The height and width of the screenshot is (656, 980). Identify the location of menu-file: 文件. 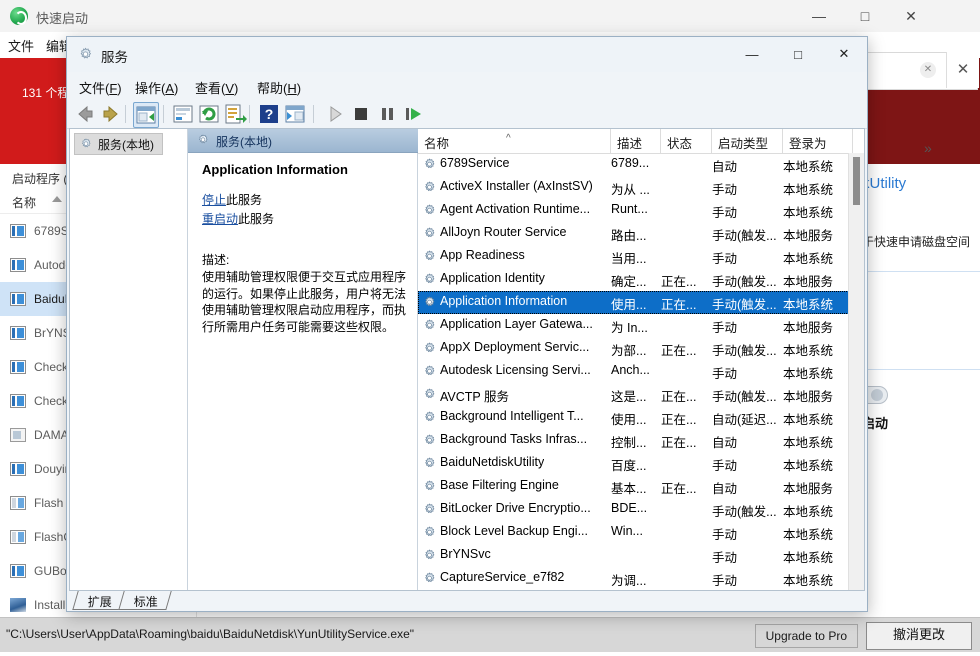
(21, 45).